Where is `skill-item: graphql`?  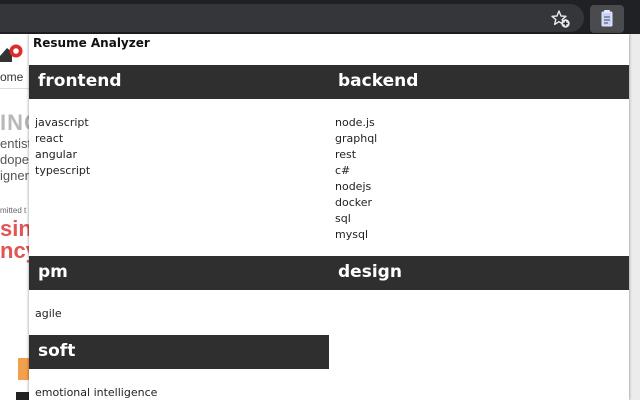 skill-item: graphql is located at coordinates (356, 138).